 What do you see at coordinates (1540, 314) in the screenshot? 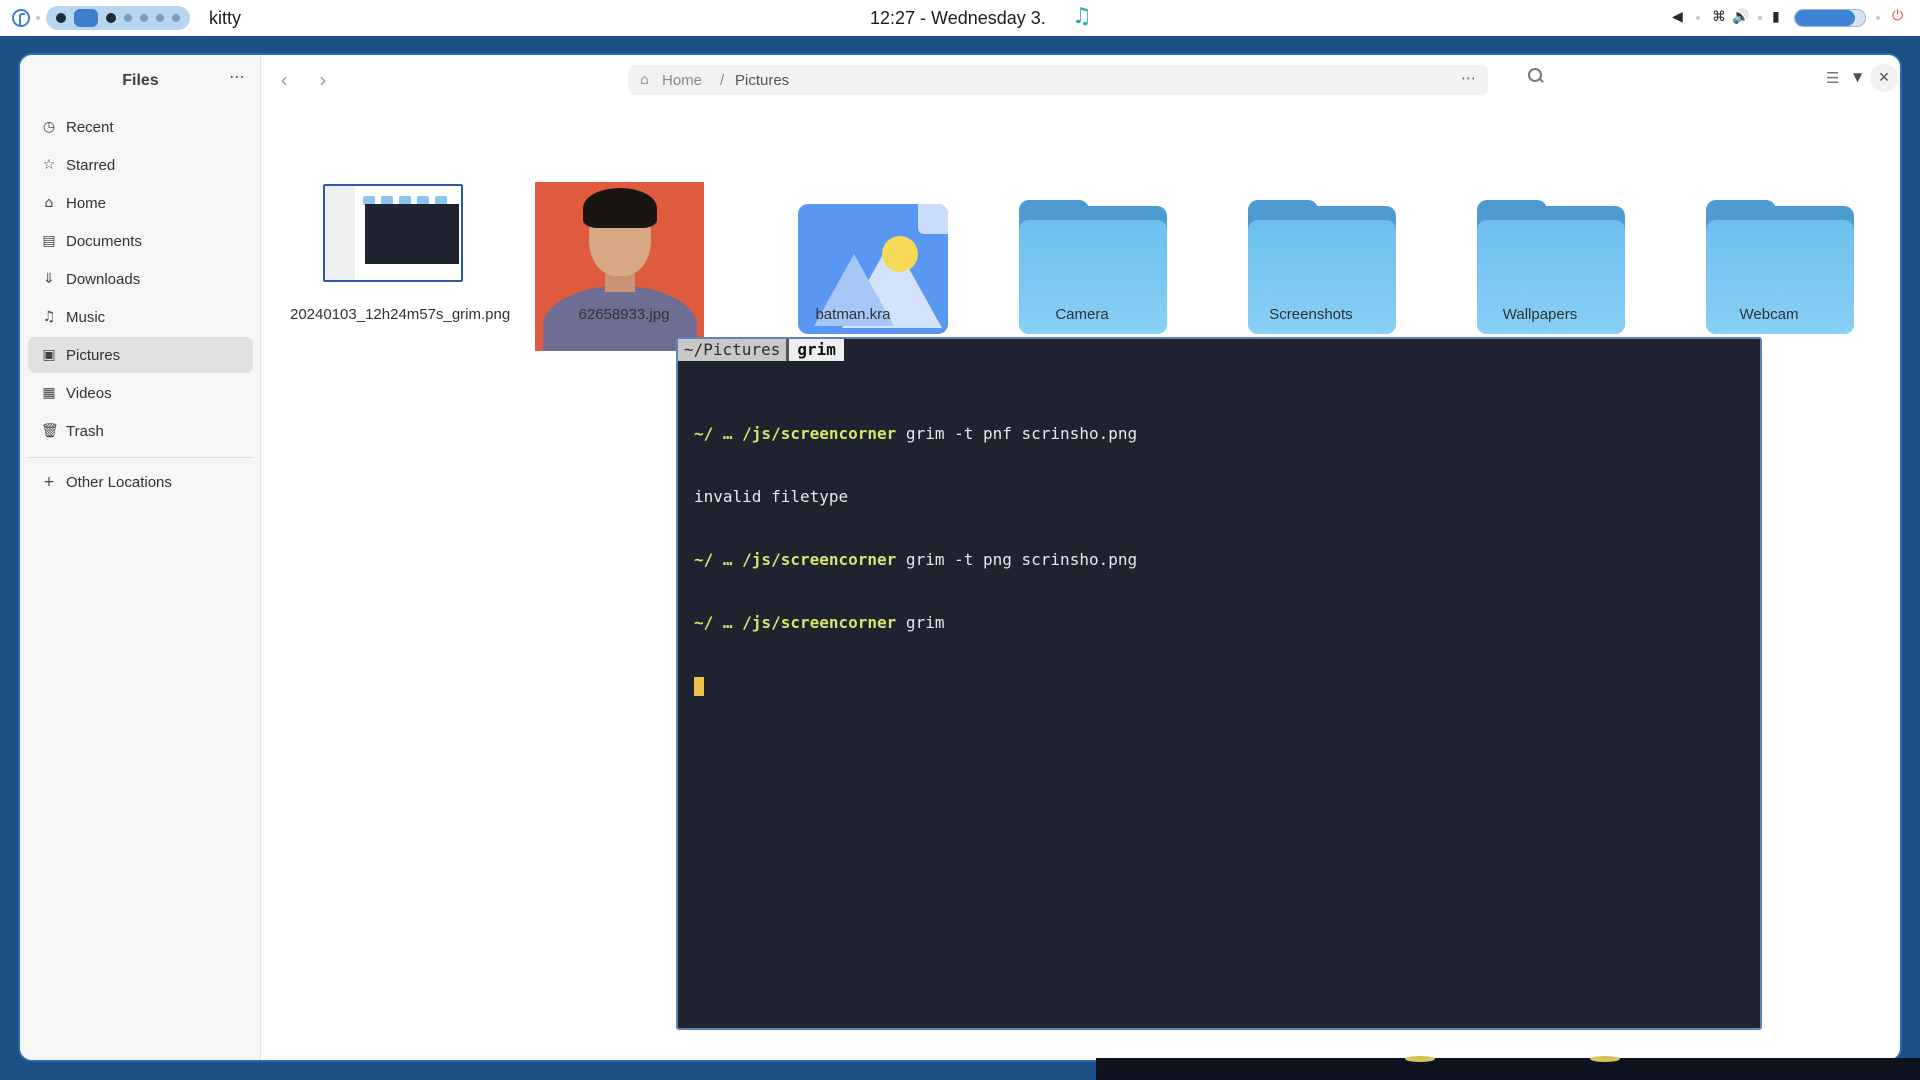
I see `folder-name: Wallpapers` at bounding box center [1540, 314].